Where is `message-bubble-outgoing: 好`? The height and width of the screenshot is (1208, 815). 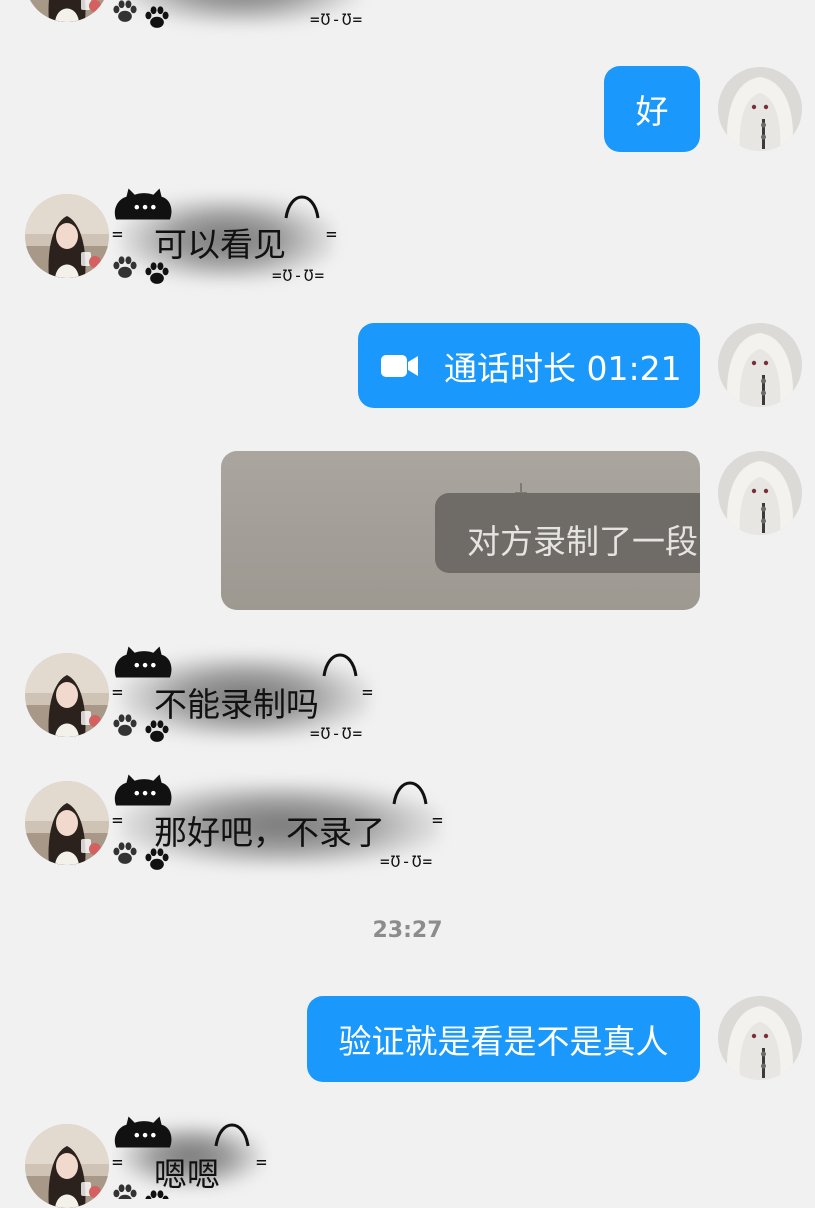 message-bubble-outgoing: 好 is located at coordinates (652, 109).